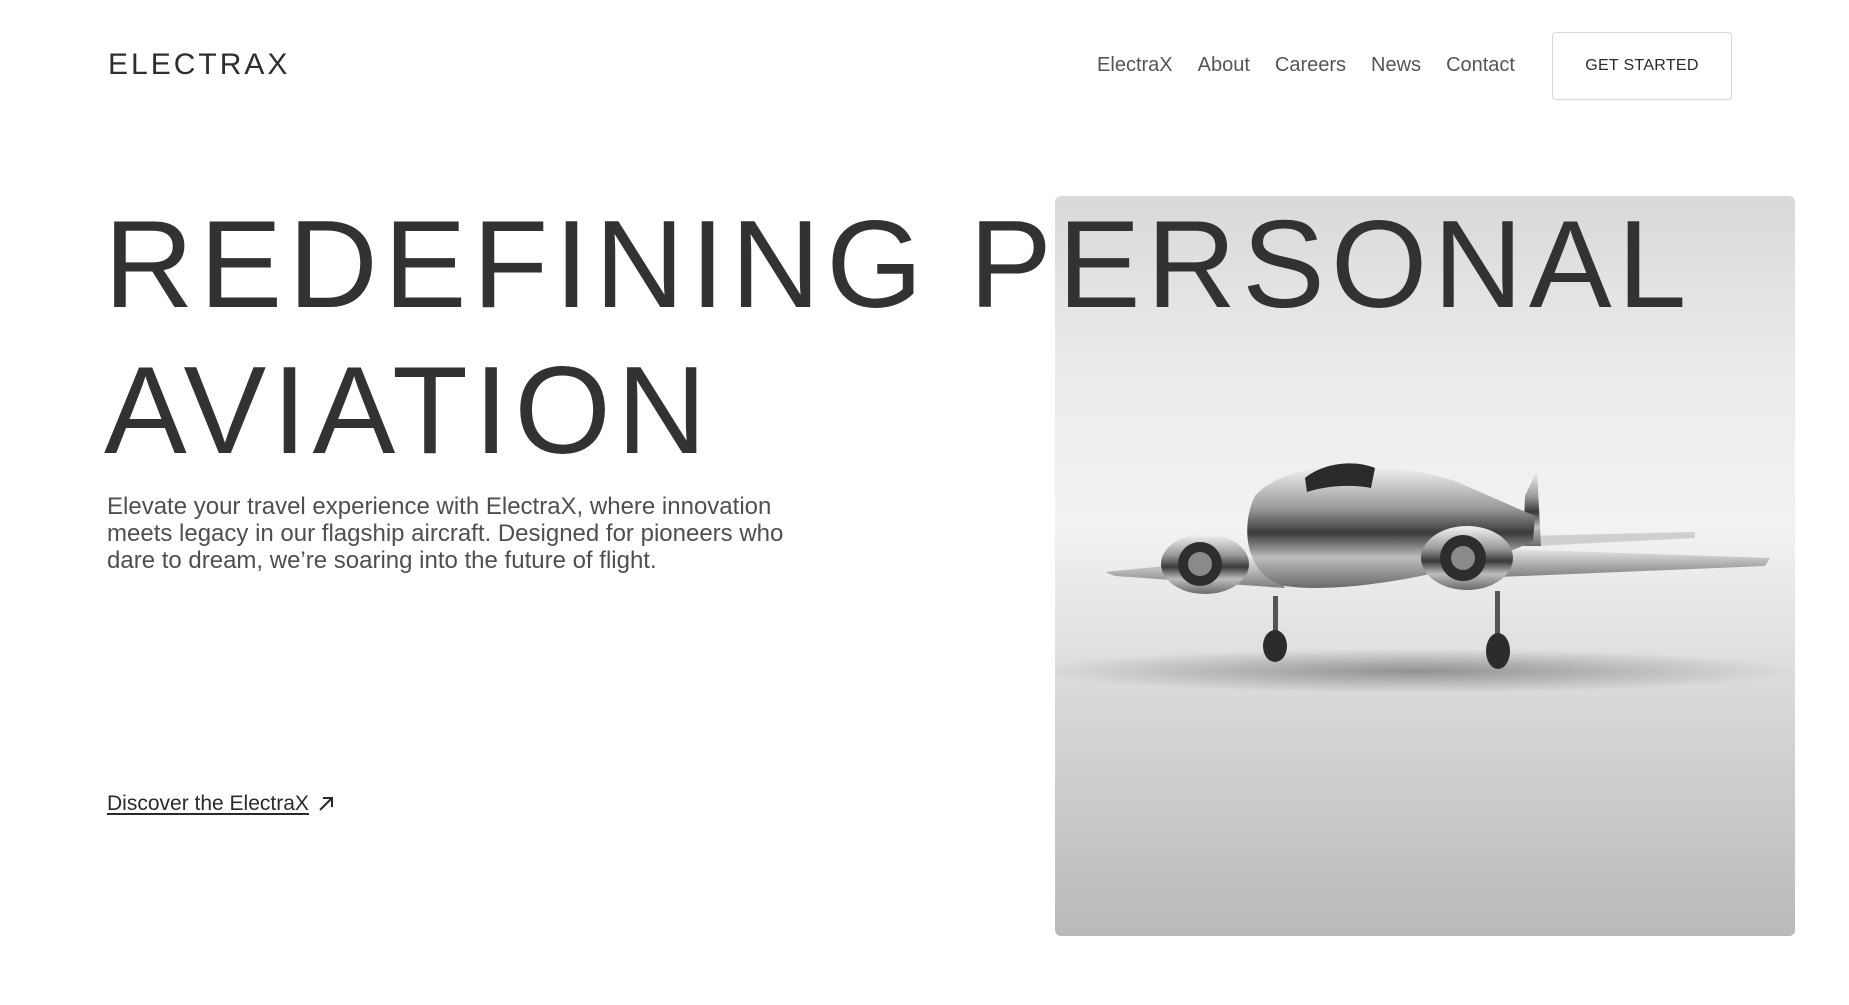 Image resolution: width=1849 pixels, height=1005 pixels. Describe the element at coordinates (1310, 65) in the screenshot. I see `nav-item-careers: Careers` at that location.